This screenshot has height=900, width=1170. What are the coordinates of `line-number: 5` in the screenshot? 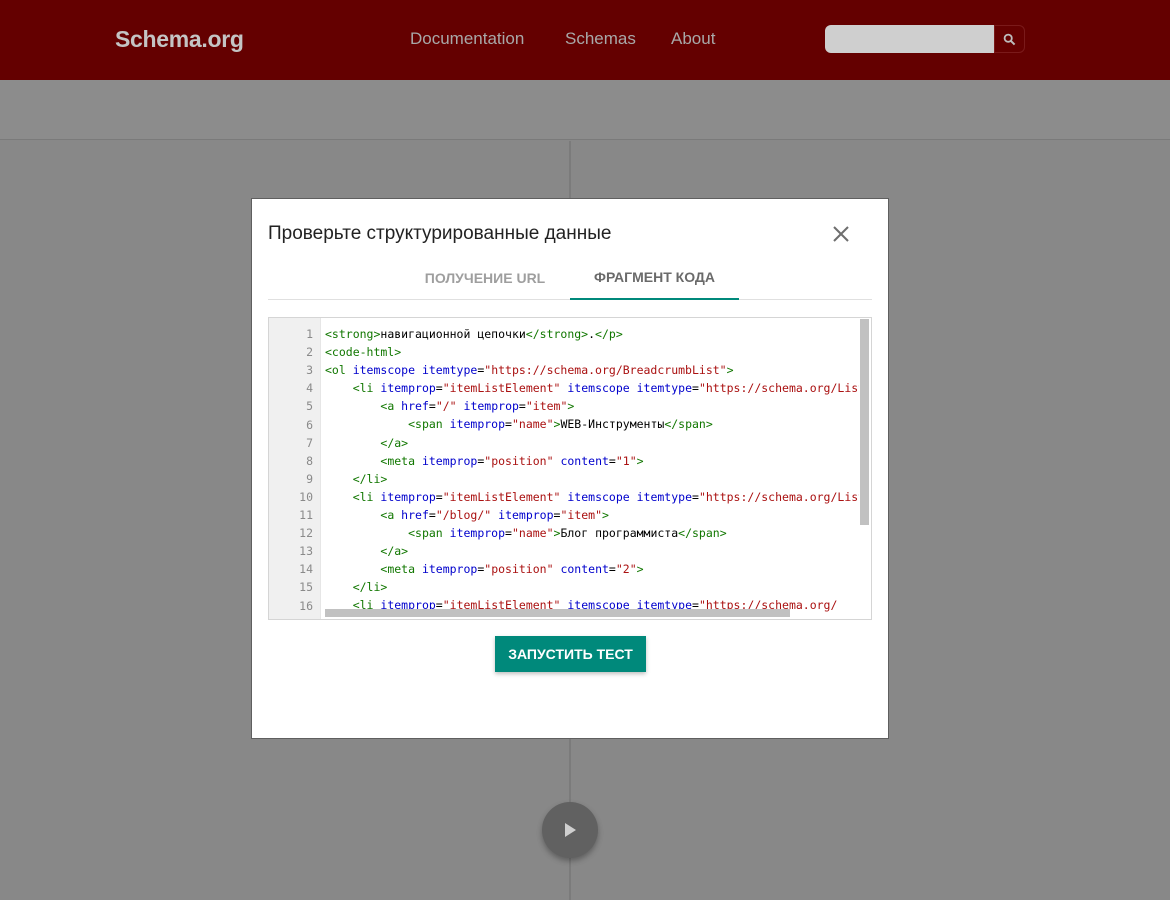 It's located at (309, 406).